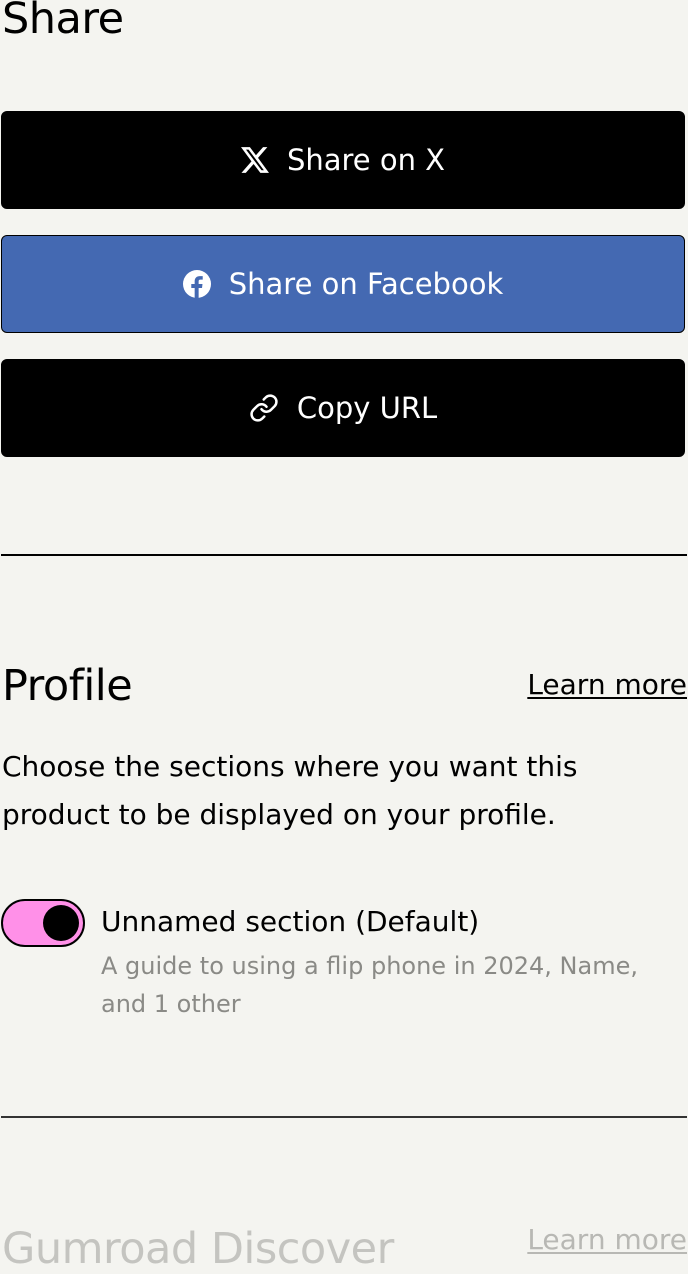 This screenshot has height=1274, width=688. What do you see at coordinates (196, 284) in the screenshot?
I see `facebook-logo-icon` at bounding box center [196, 284].